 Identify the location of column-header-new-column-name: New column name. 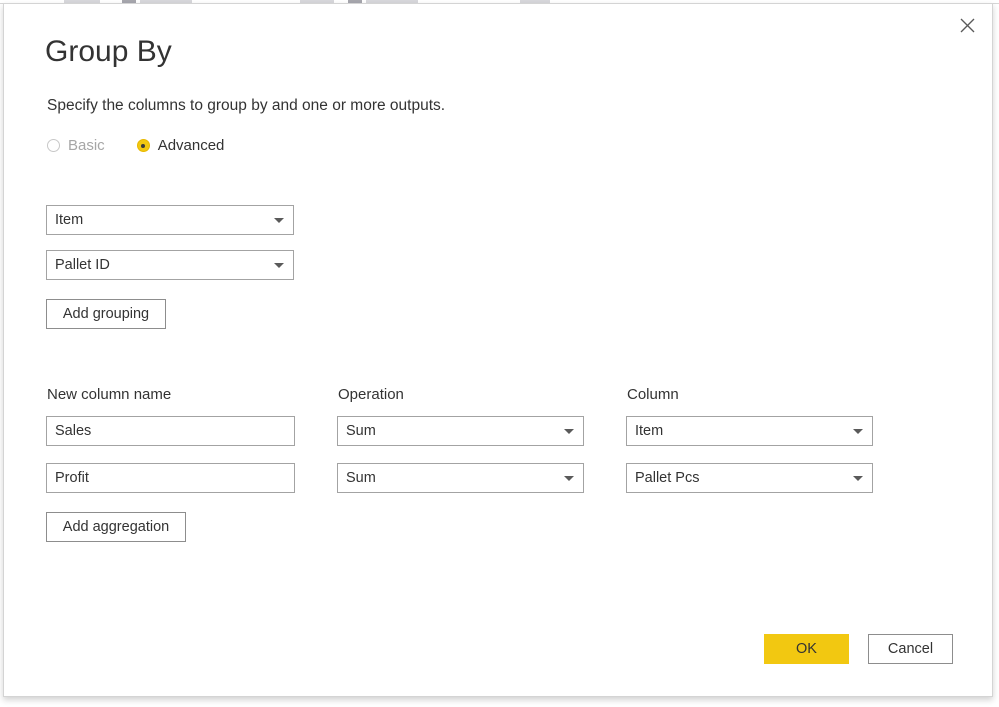
(109, 394).